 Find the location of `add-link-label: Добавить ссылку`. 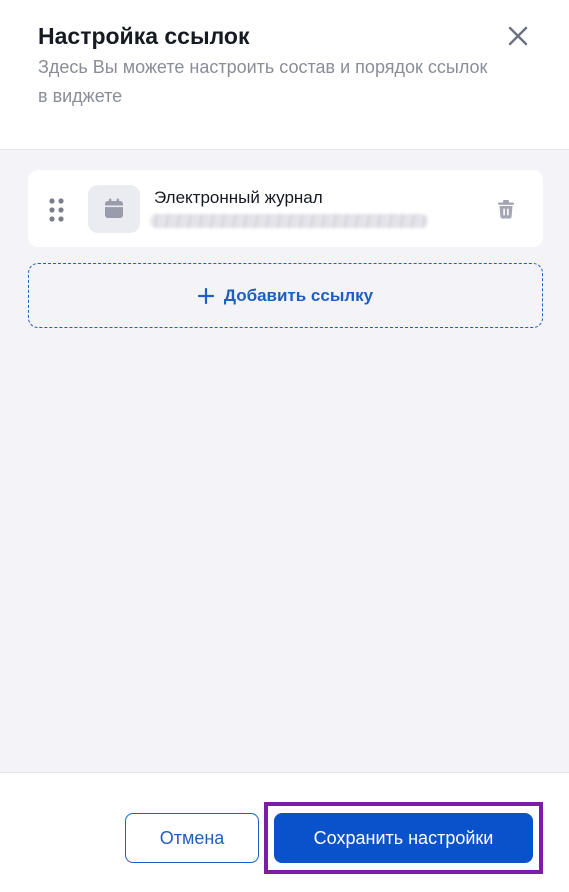

add-link-label: Добавить ссылку is located at coordinates (298, 295).